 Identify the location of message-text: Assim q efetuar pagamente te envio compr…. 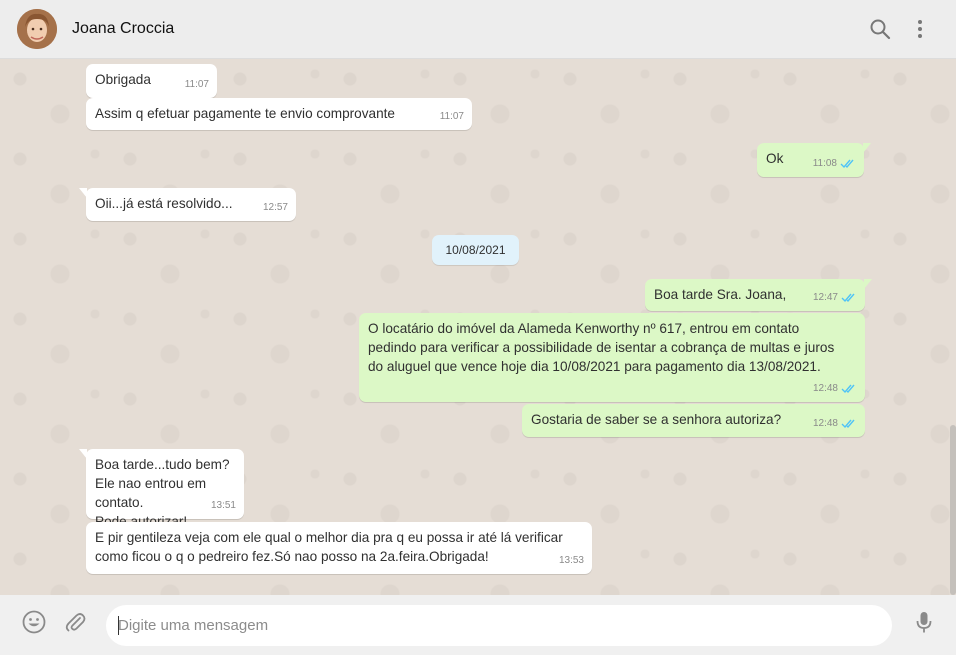
(245, 113).